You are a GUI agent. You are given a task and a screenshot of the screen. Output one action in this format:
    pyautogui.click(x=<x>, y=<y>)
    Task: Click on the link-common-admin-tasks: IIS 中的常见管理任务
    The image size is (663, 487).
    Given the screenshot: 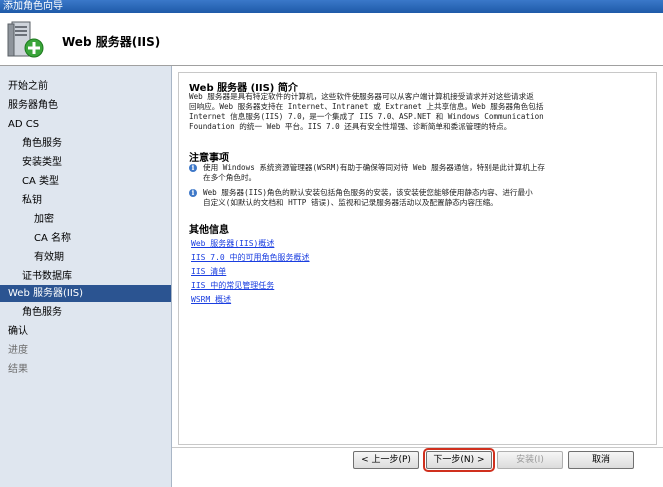 What is the action you would take?
    pyautogui.click(x=232, y=285)
    